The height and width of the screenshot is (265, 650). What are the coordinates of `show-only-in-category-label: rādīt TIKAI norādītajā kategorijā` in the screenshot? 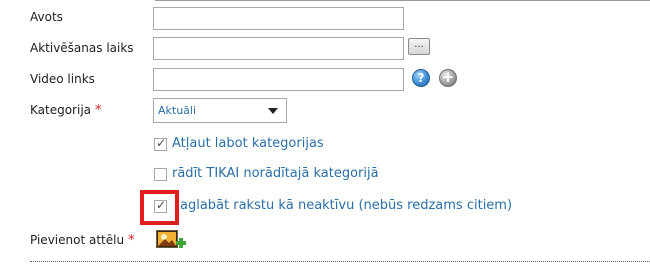 It's located at (275, 173).